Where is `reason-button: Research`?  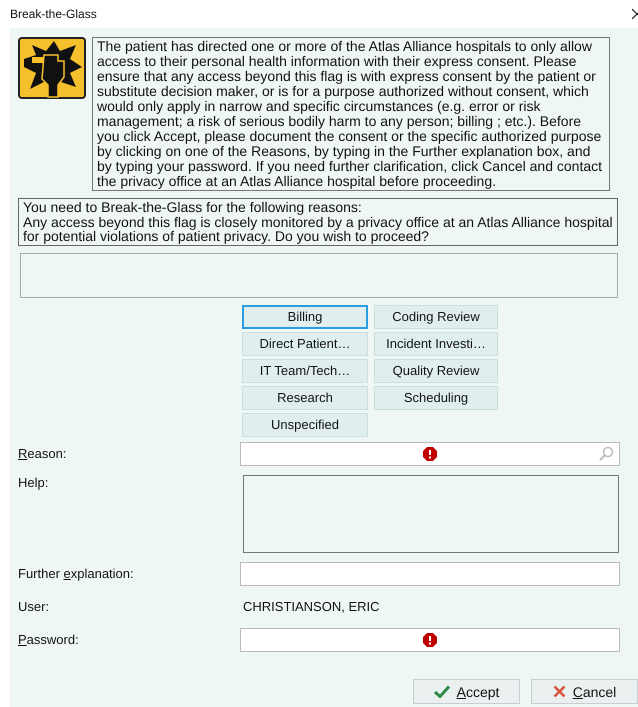
reason-button: Research is located at coordinates (305, 398).